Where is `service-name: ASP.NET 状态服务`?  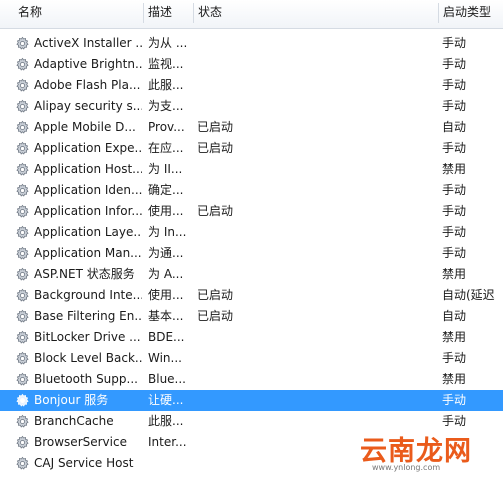 service-name: ASP.NET 状态服务 is located at coordinates (84, 274).